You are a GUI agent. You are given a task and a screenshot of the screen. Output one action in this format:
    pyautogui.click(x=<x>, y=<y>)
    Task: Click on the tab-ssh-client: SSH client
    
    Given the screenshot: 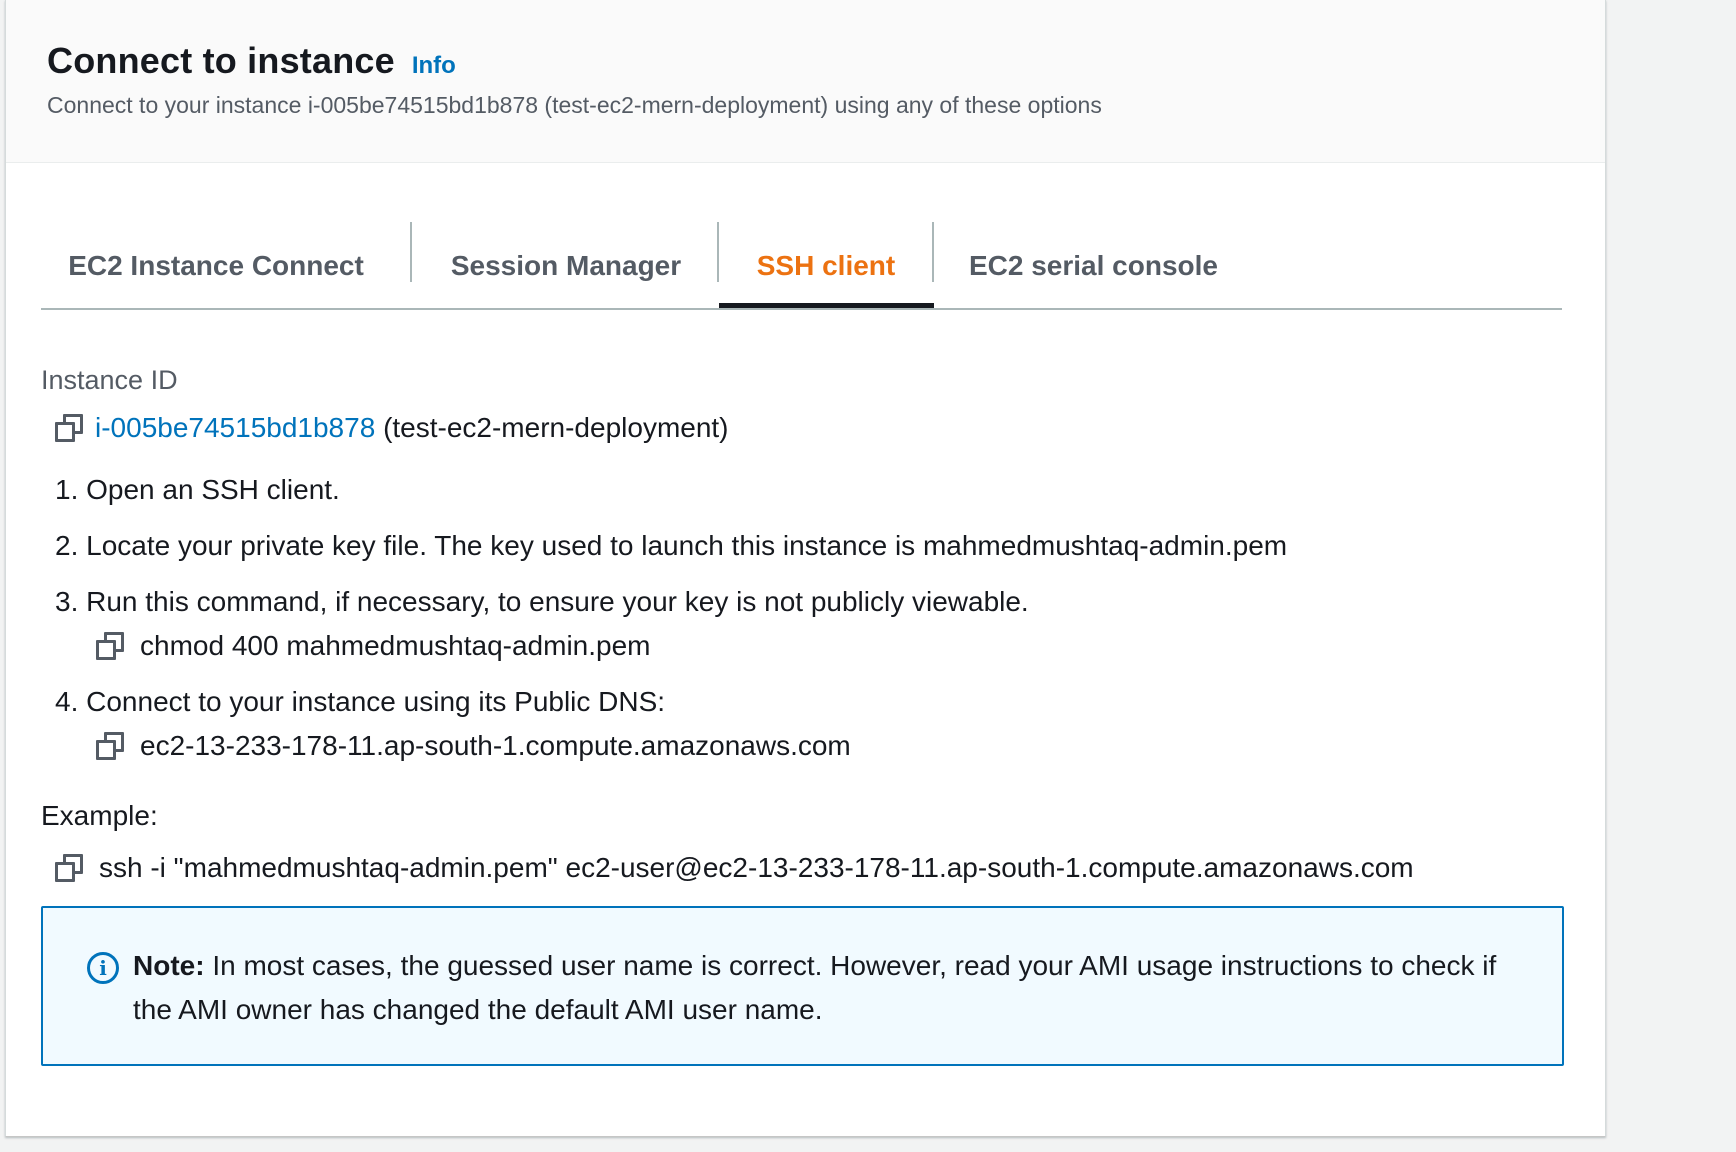 What is the action you would take?
    pyautogui.click(x=826, y=266)
    